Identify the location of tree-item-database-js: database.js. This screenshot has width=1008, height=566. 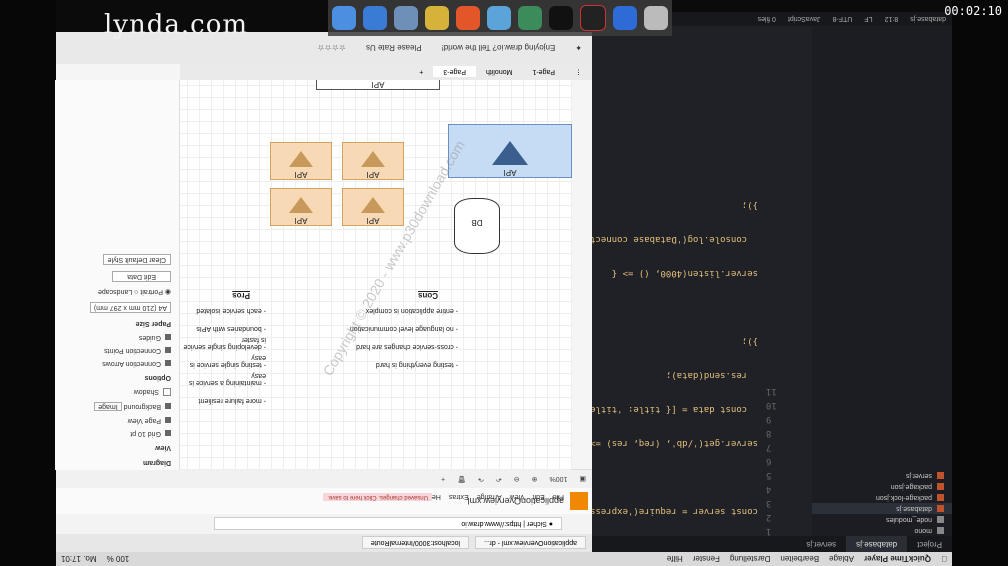
(882, 508).